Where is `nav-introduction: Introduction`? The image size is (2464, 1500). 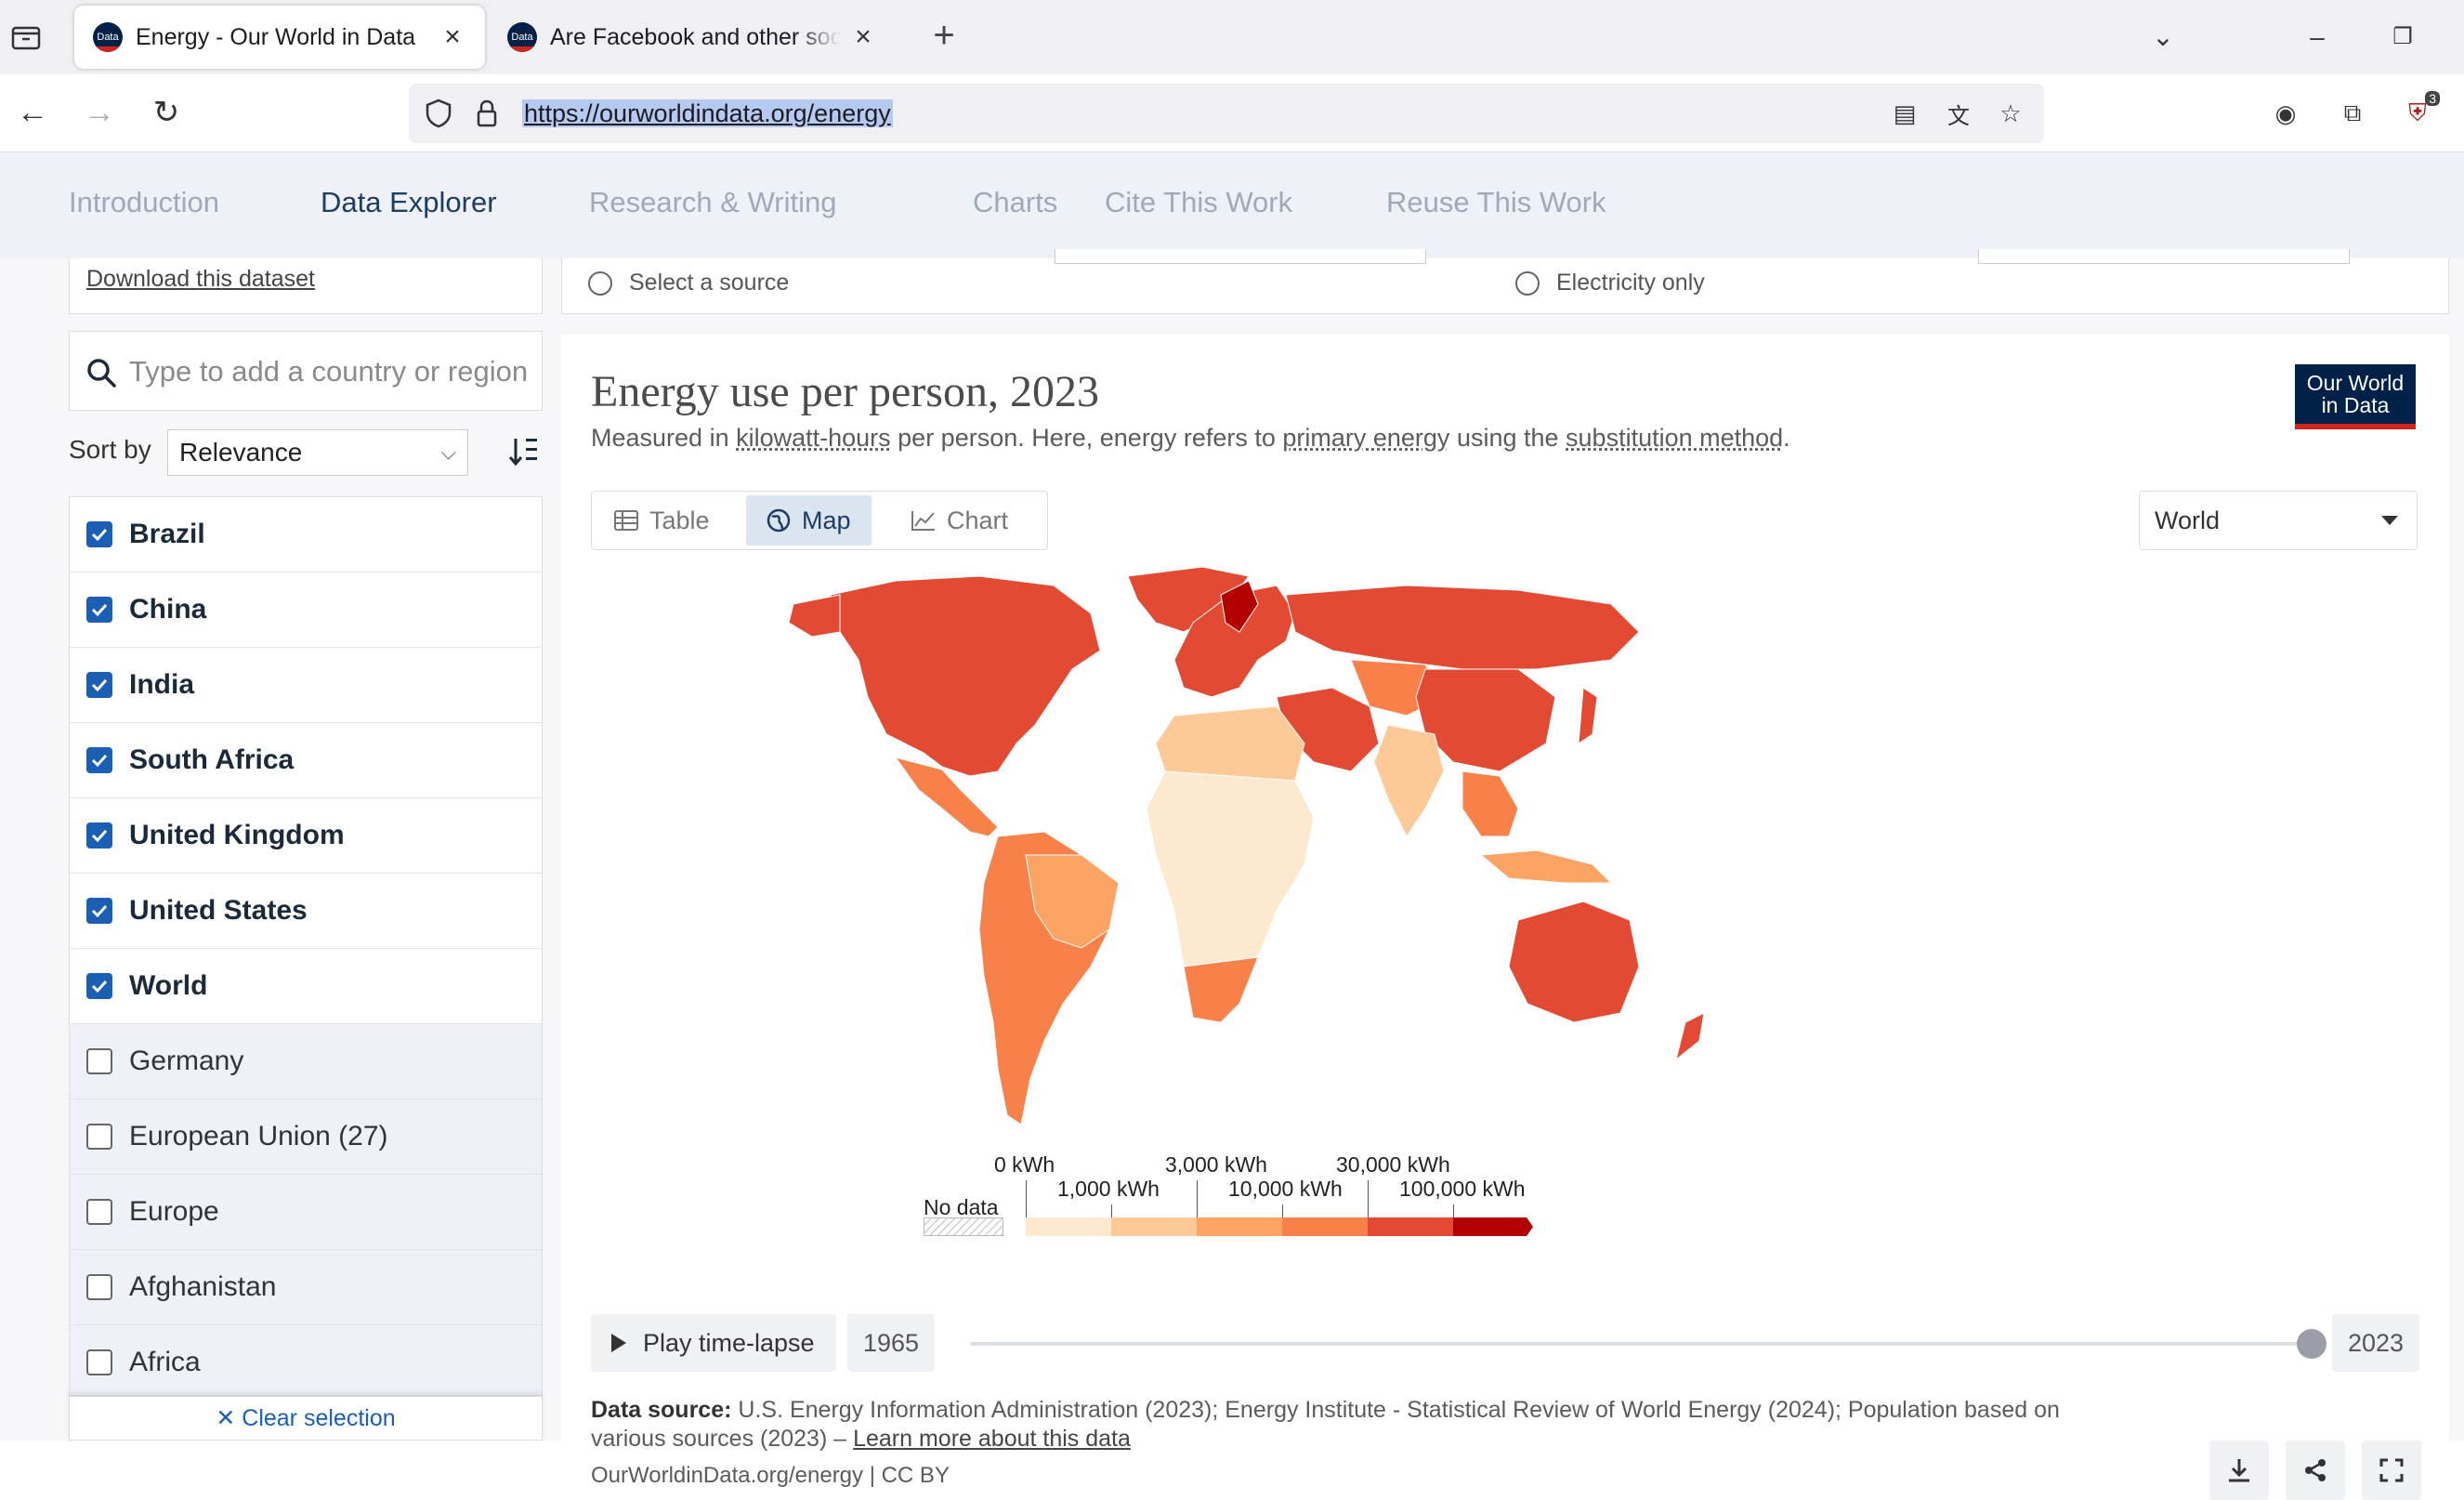 nav-introduction: Introduction is located at coordinates (144, 202).